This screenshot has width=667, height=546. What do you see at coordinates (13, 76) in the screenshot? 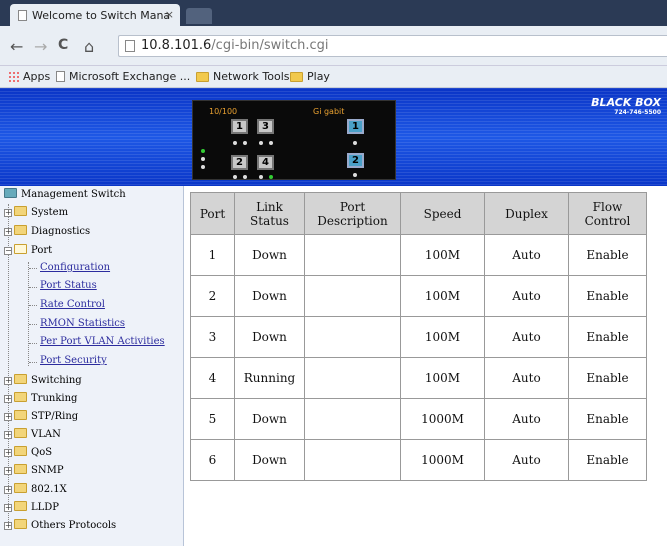
I see `apps-icon` at bounding box center [13, 76].